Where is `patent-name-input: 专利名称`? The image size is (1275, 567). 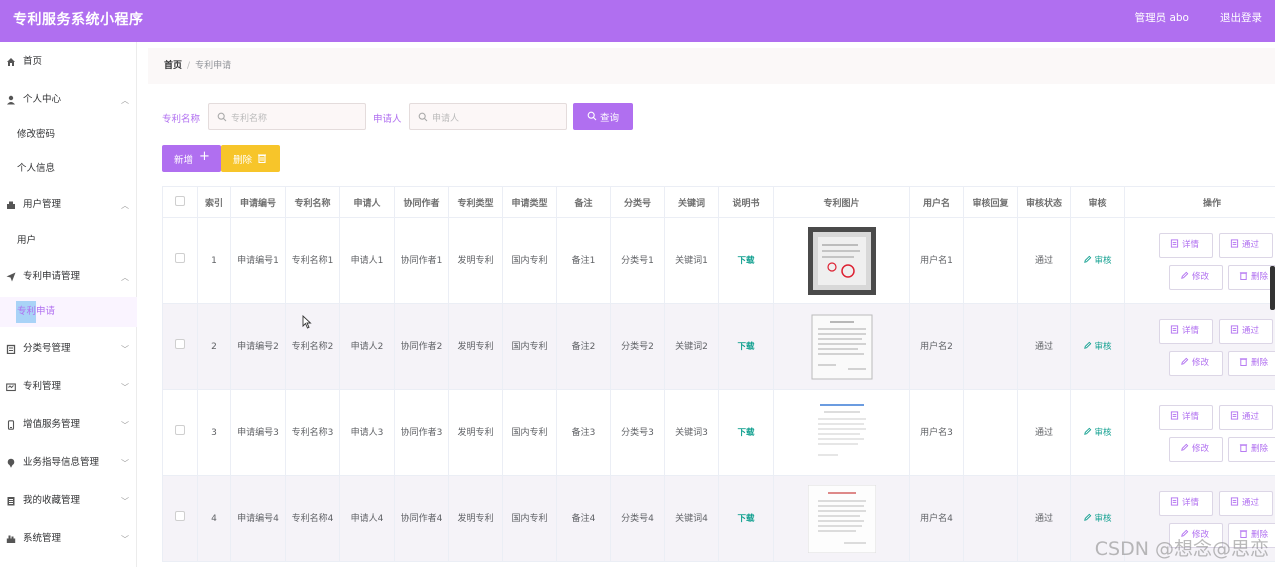 patent-name-input: 专利名称 is located at coordinates (287, 116).